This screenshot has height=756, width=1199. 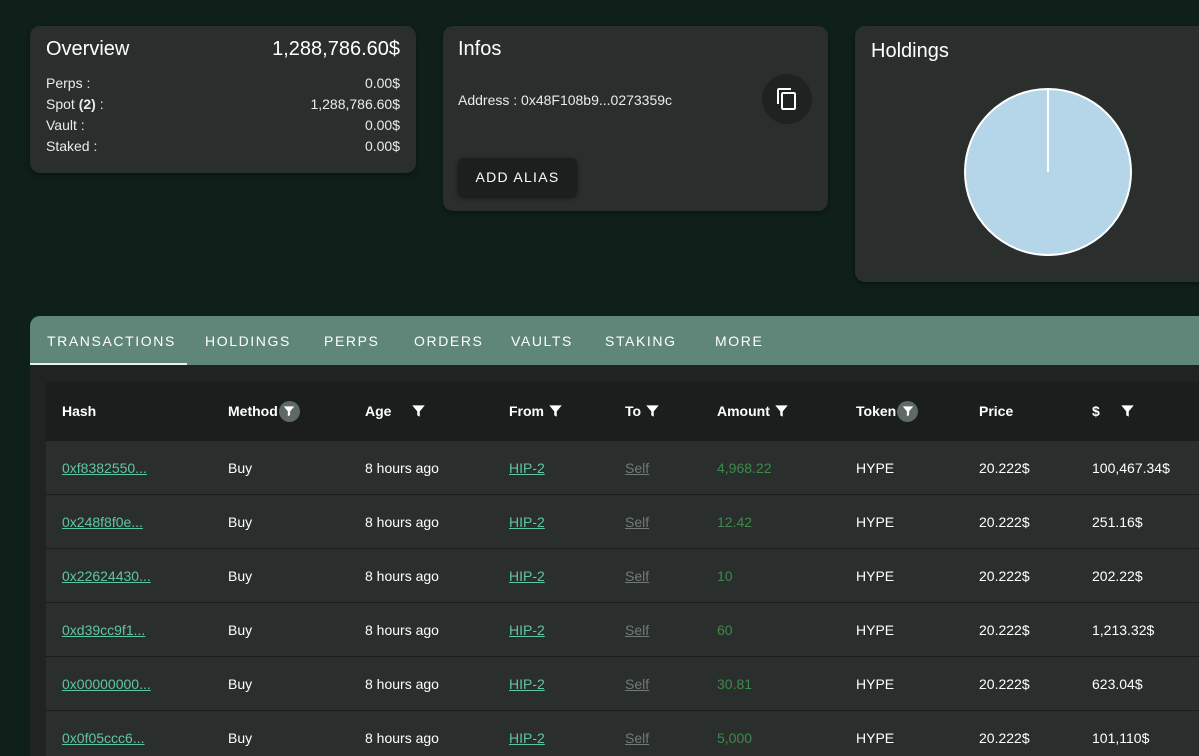 I want to click on tx-amount: 10, so click(x=725, y=576).